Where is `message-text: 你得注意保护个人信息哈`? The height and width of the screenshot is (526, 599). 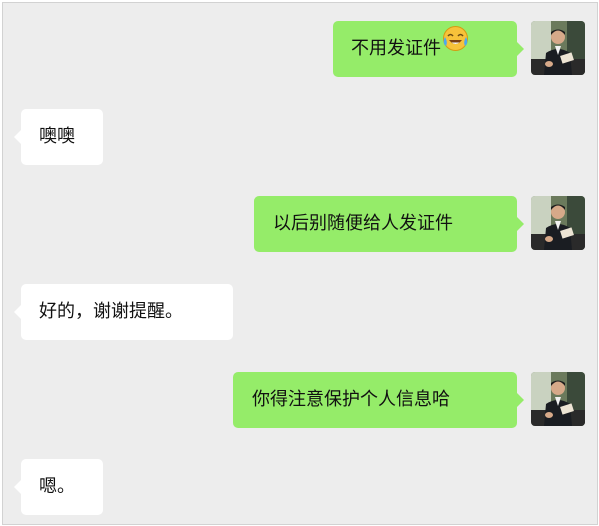 message-text: 你得注意保护个人信息哈 is located at coordinates (351, 399).